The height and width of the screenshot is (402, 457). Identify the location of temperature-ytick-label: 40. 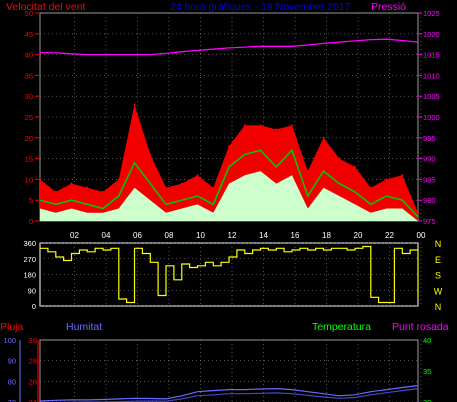
(427, 340).